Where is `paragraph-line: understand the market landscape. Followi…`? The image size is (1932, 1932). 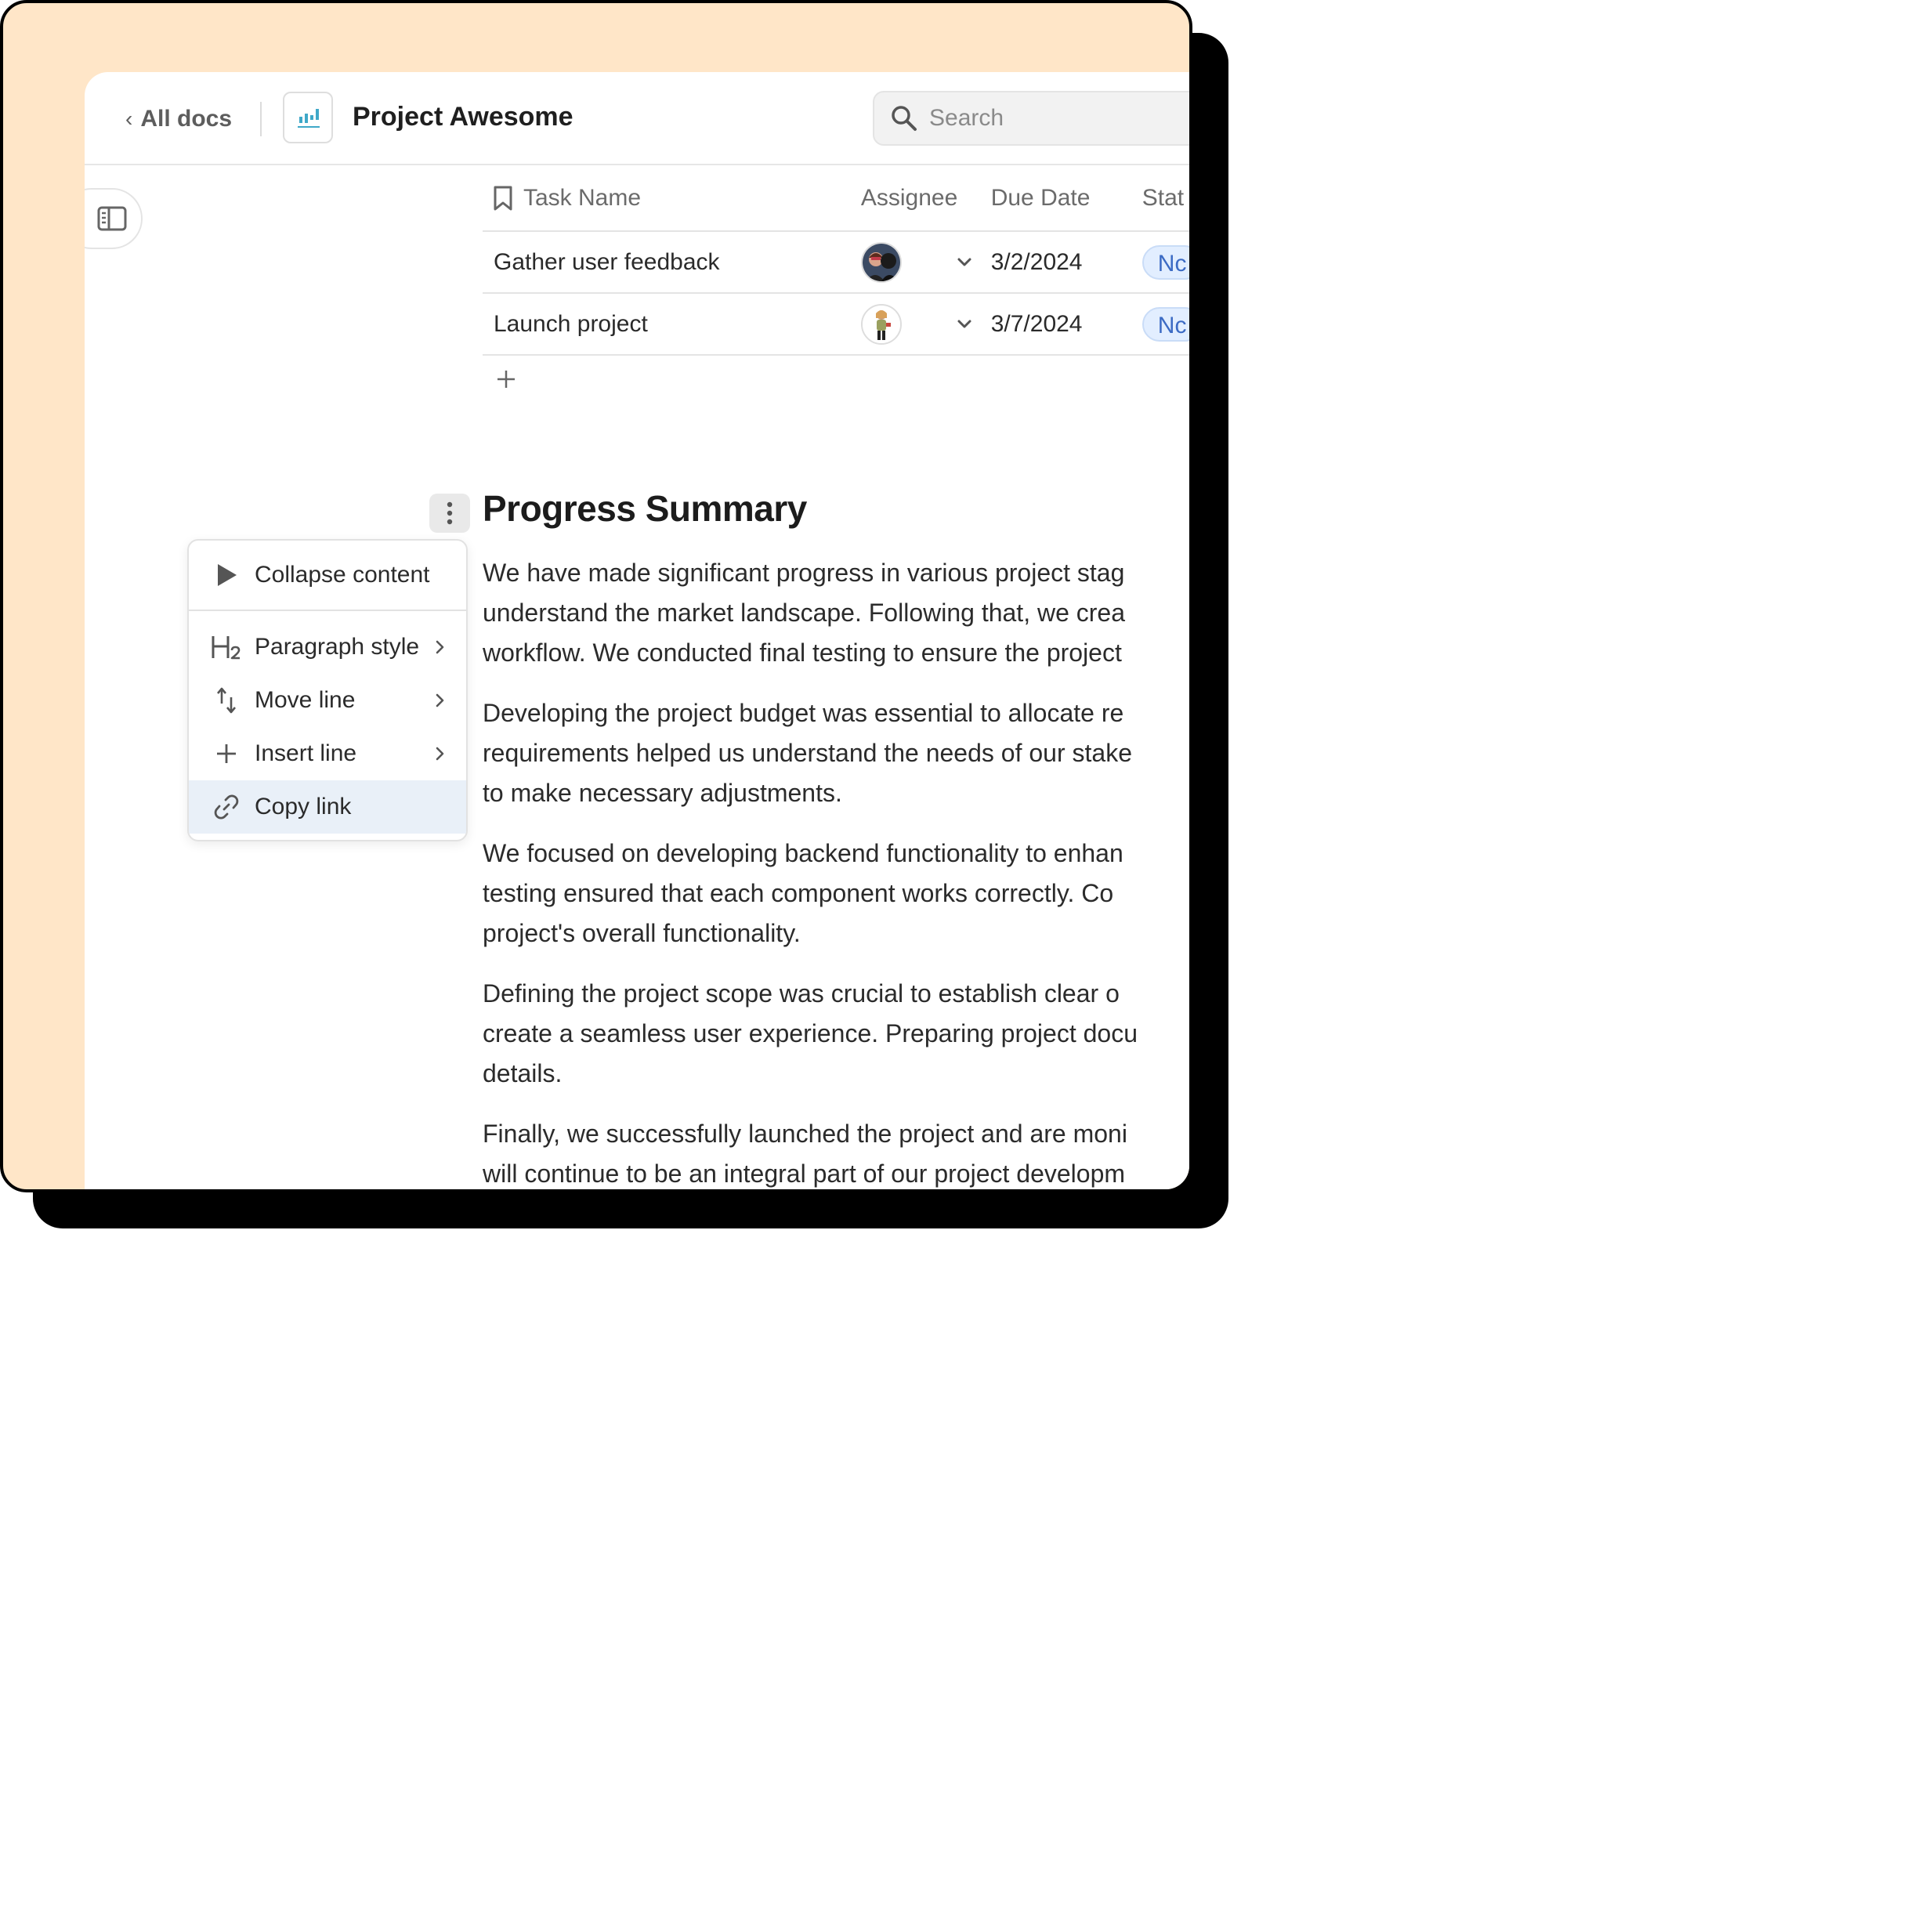 paragraph-line: understand the market landscape. Followi… is located at coordinates (804, 613).